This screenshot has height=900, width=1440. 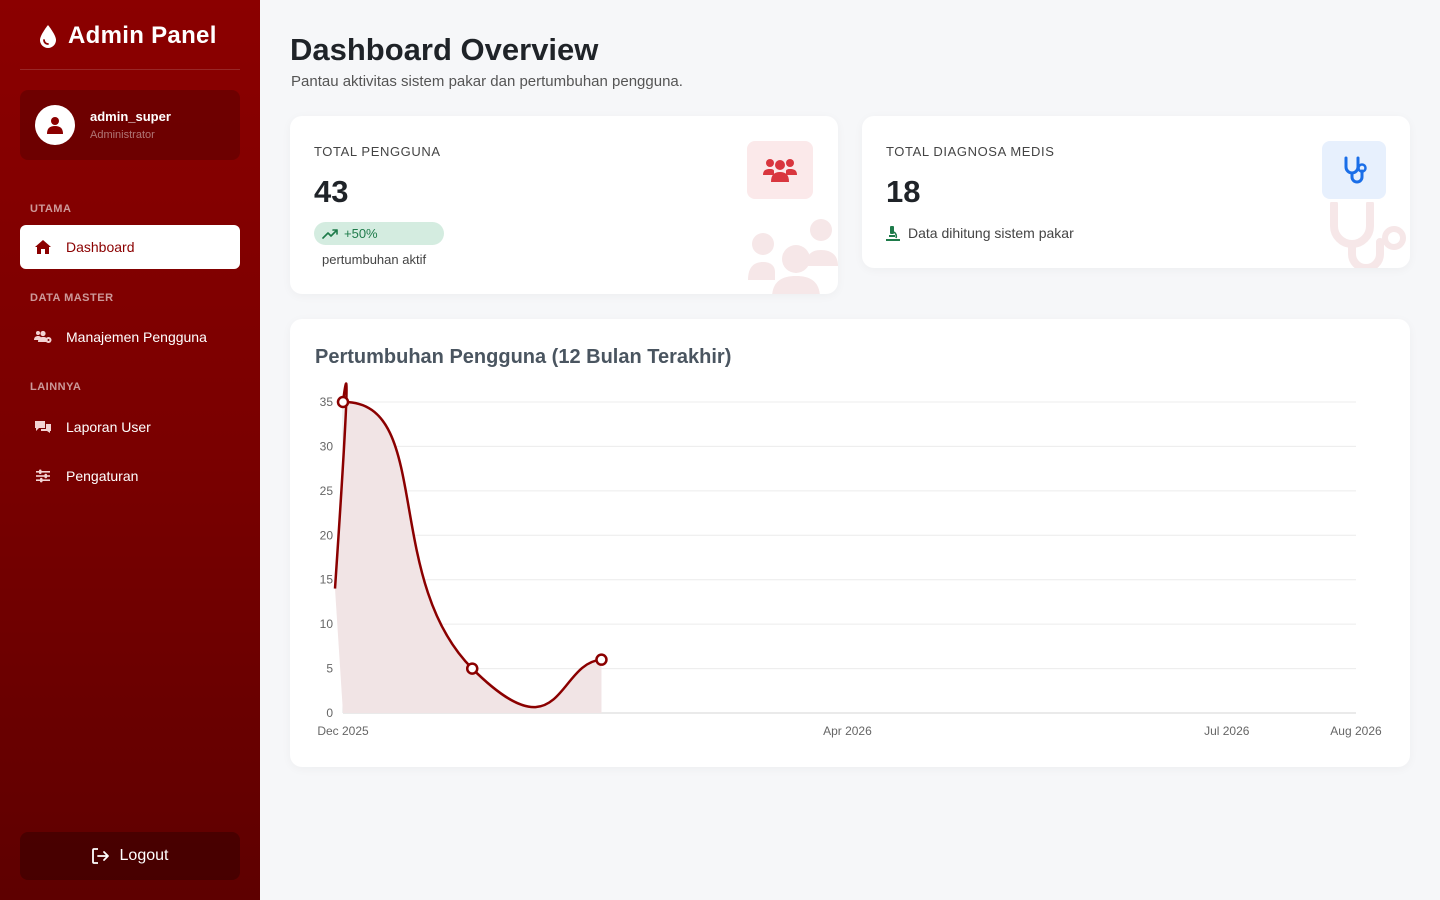 I want to click on section-label-data-master: DATA MASTER, so click(x=72, y=298).